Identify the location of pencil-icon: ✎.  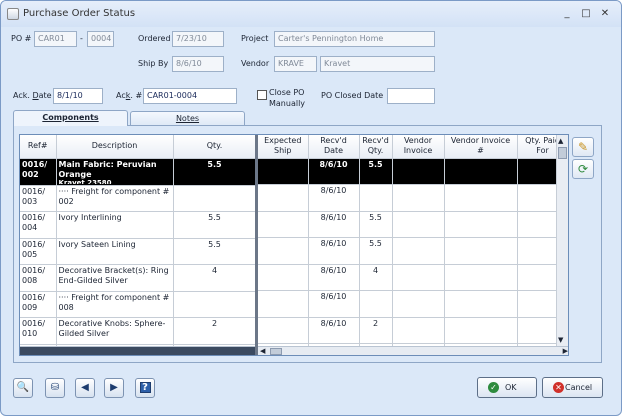
(583, 147).